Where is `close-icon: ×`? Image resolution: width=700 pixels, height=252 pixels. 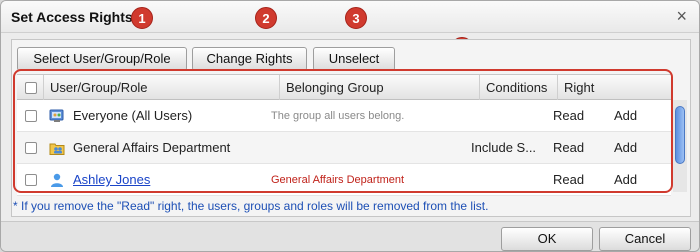
close-icon: × is located at coordinates (681, 16).